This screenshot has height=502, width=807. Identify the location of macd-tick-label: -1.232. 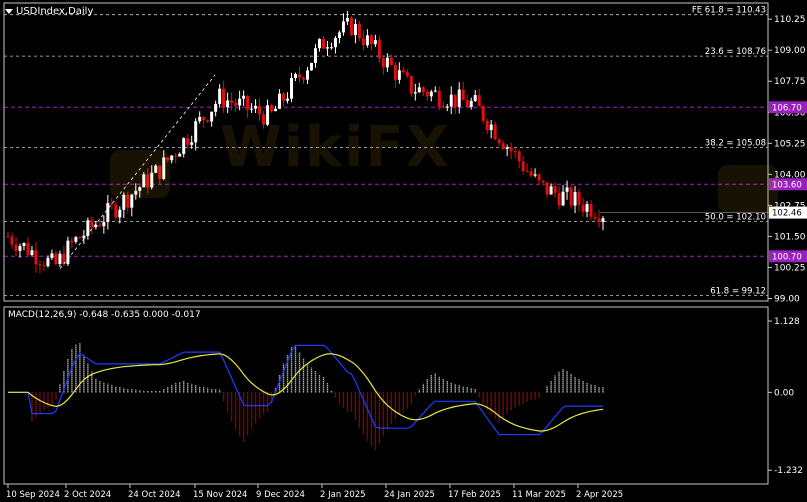
(788, 471).